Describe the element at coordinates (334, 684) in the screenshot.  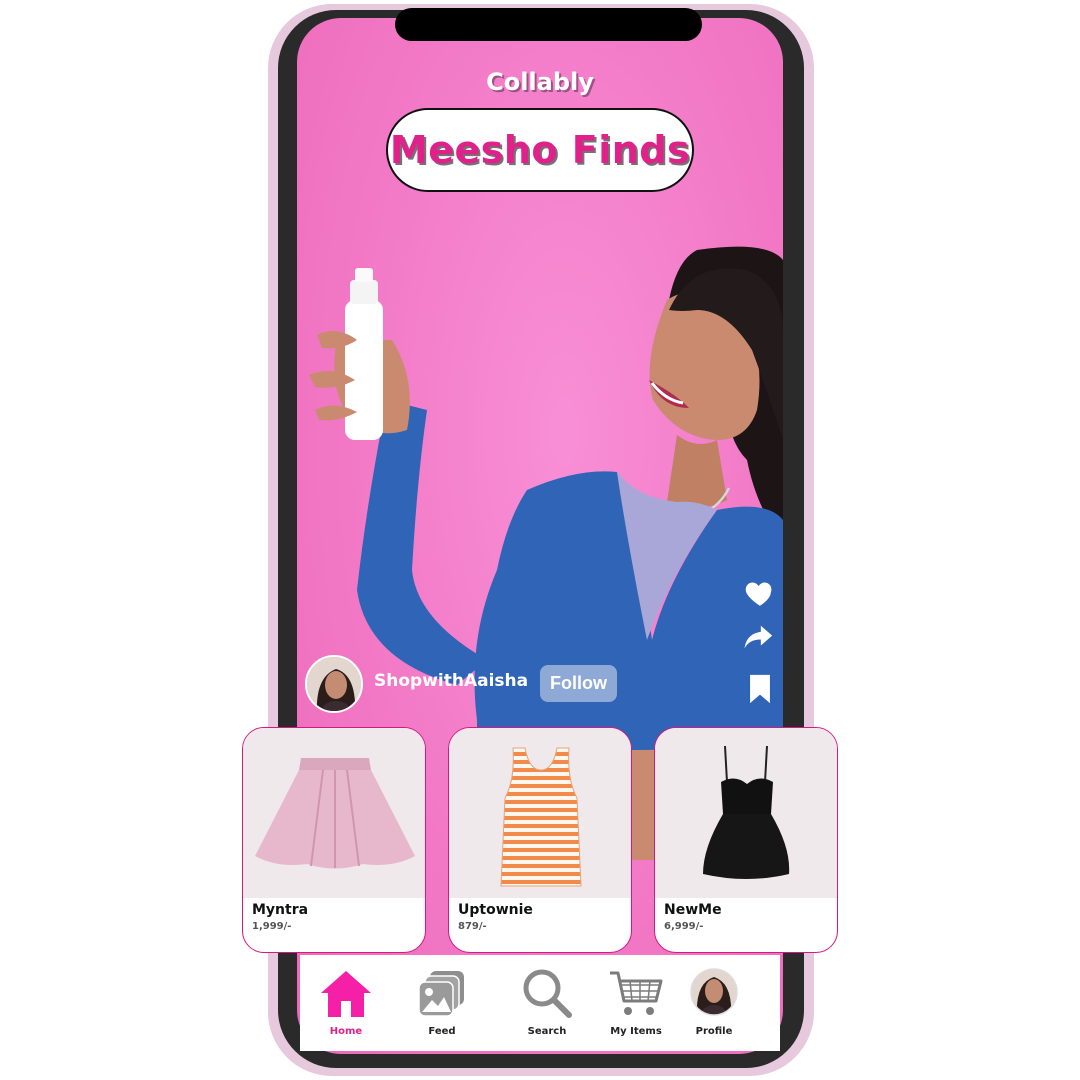
I see `creator-avatar` at that location.